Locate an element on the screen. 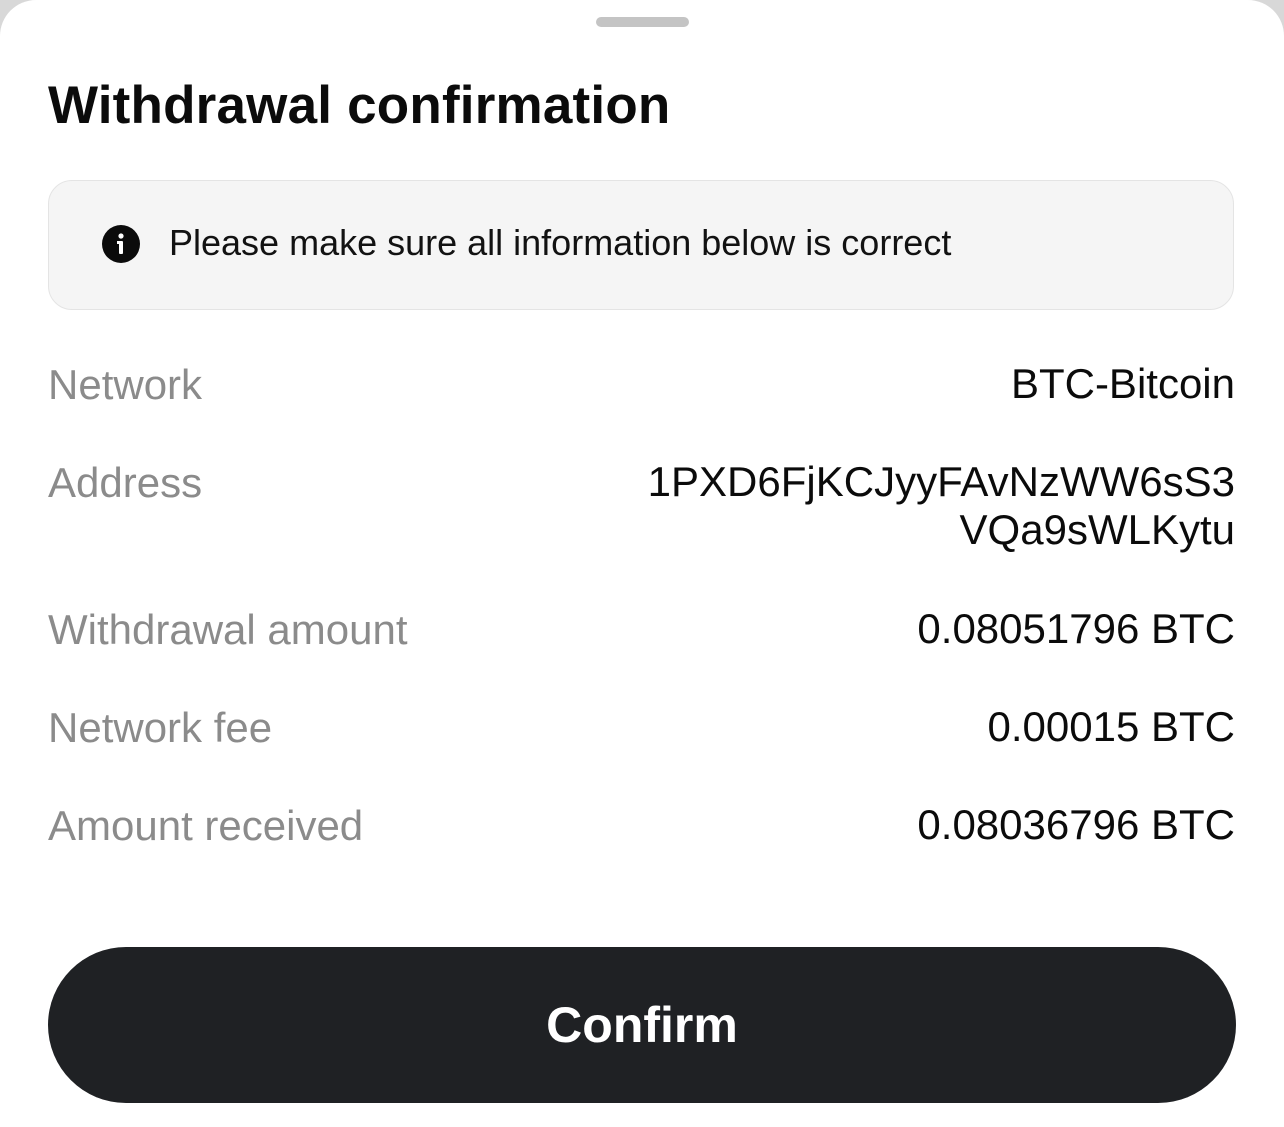 The height and width of the screenshot is (1127, 1284). network-value: BTC-Bitcoin is located at coordinates (1122, 383).